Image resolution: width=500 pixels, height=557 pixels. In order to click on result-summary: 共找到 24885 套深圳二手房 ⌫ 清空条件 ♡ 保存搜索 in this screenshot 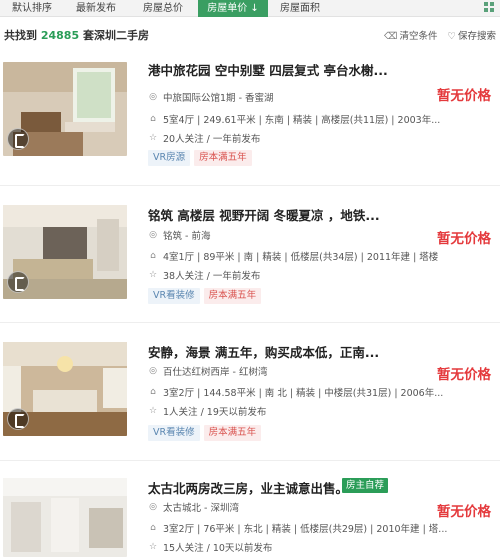, I will do `click(250, 36)`.